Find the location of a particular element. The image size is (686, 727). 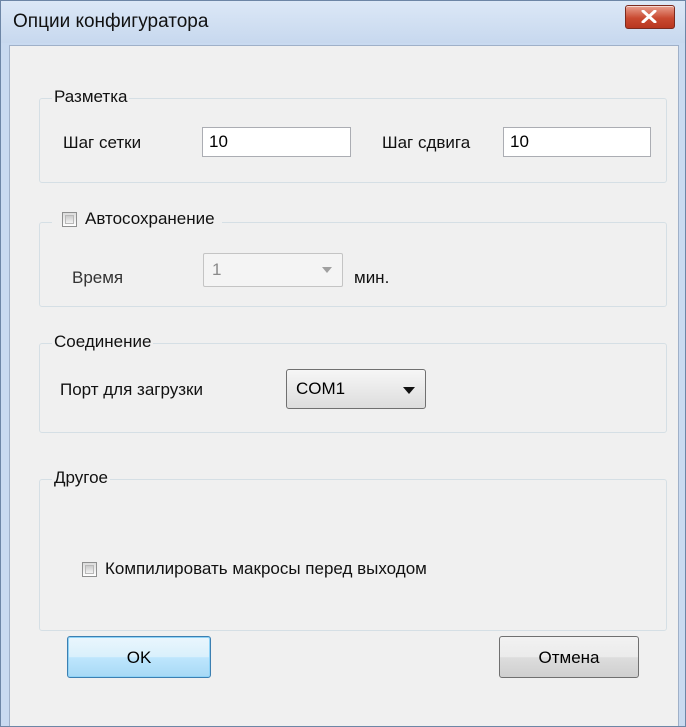

cancel-button: Отмена is located at coordinates (569, 657).